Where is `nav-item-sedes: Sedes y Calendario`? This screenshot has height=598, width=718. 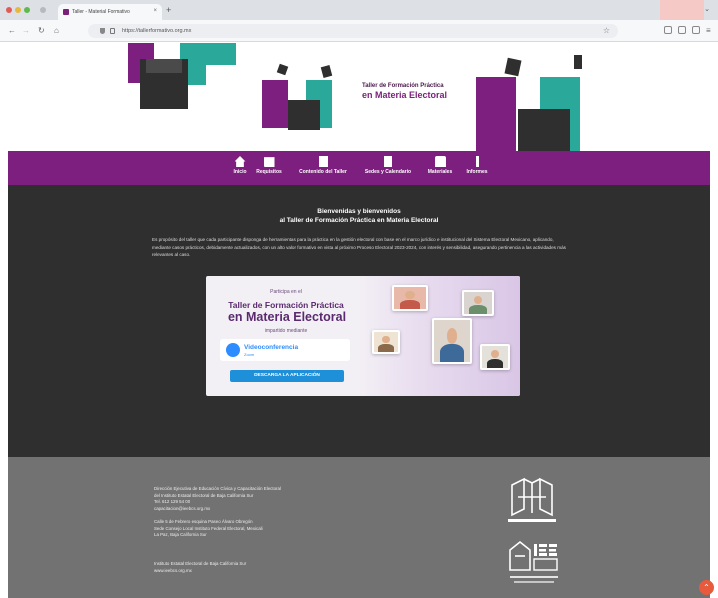
nav-item-sedes: Sedes y Calendario is located at coordinates (388, 168).